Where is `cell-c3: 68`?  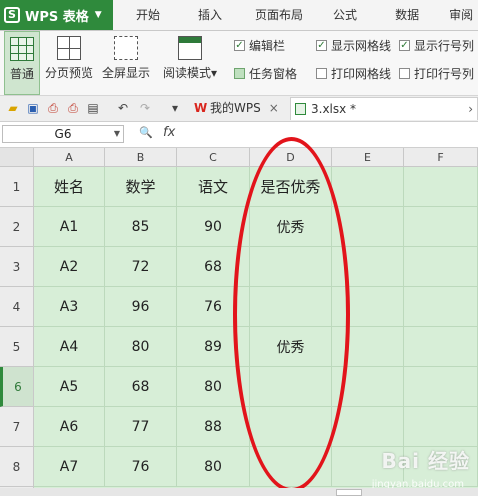 cell-c3: 68 is located at coordinates (213, 267).